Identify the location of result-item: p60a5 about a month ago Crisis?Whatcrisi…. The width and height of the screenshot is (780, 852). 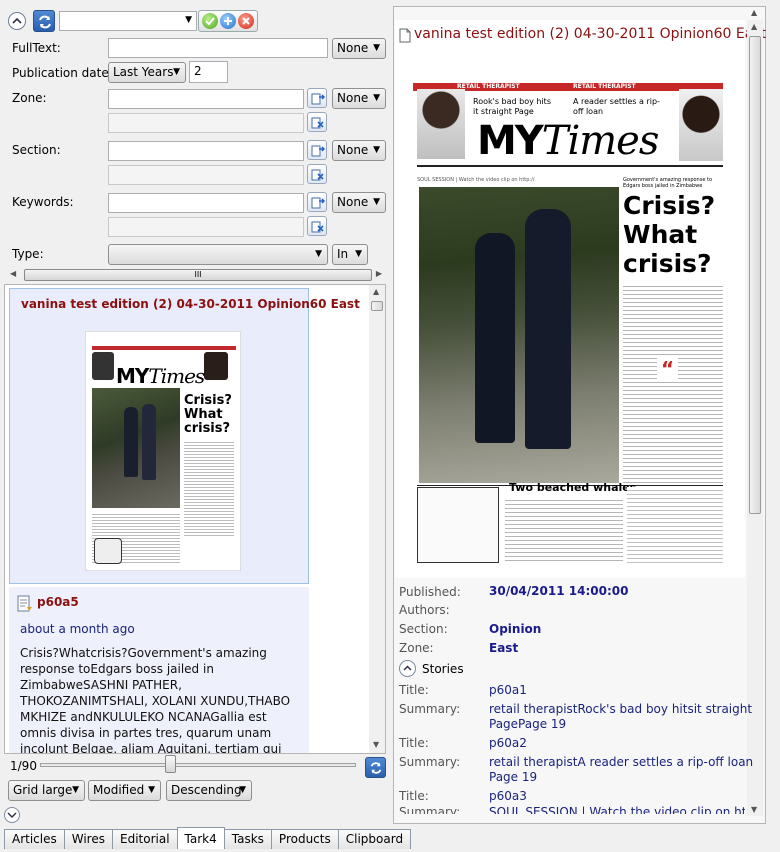
(159, 670).